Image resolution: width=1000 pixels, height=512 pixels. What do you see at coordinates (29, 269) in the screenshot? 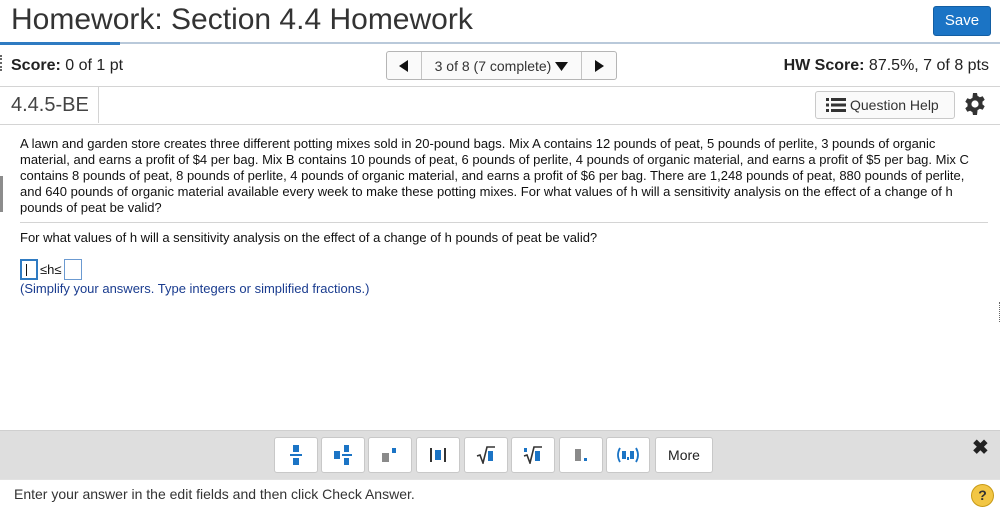
I see `lower-bound-input` at bounding box center [29, 269].